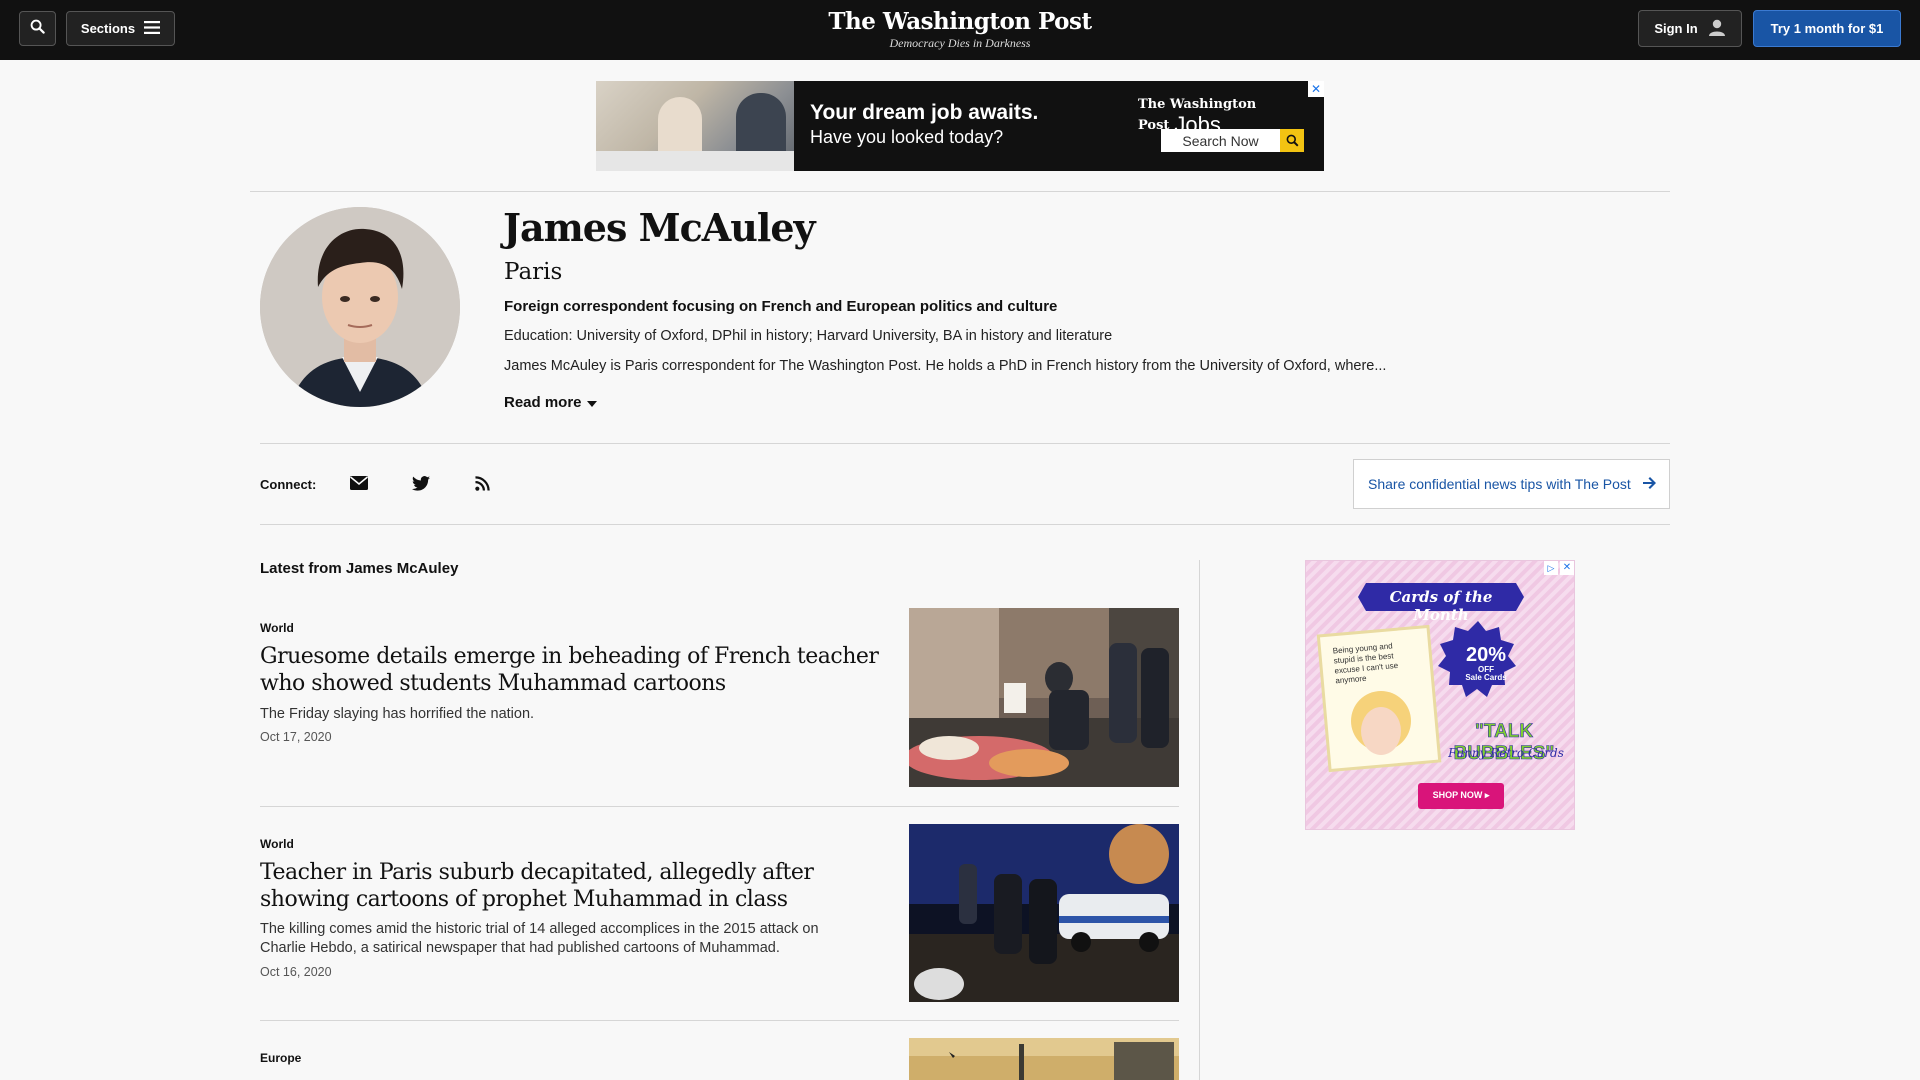 Image resolution: width=1920 pixels, height=1080 pixels. Describe the element at coordinates (1551, 568) in the screenshot. I see `ad-info-icon: ▷` at that location.